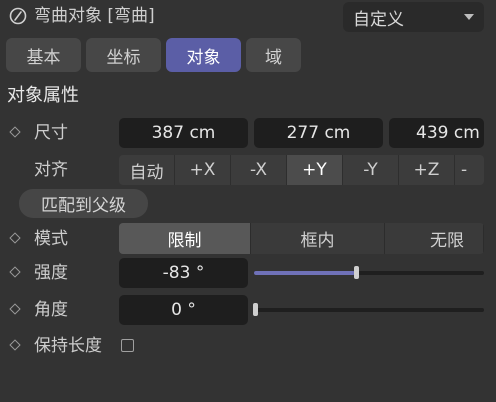  I want to click on size-y-field: 277 cm, so click(318, 133).